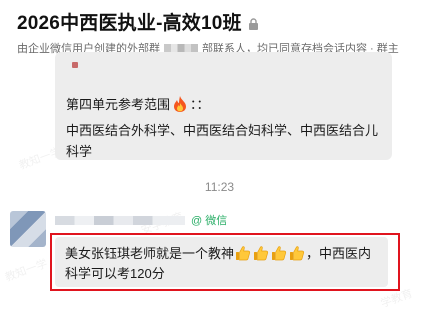 This screenshot has height=312, width=439. Describe the element at coordinates (200, 104) in the screenshot. I see `message-punctuation: ：：` at that location.